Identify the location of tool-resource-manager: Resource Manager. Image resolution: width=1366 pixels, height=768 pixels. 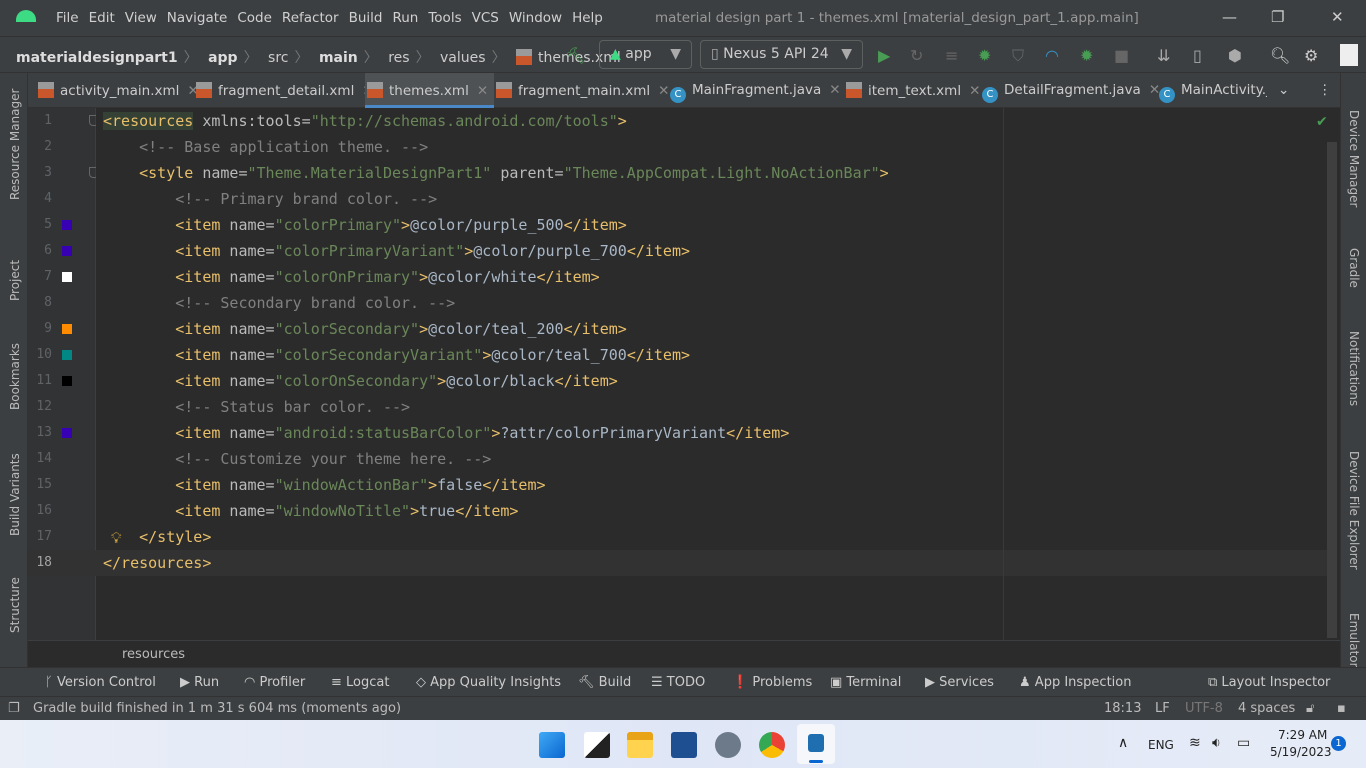
(15, 144).